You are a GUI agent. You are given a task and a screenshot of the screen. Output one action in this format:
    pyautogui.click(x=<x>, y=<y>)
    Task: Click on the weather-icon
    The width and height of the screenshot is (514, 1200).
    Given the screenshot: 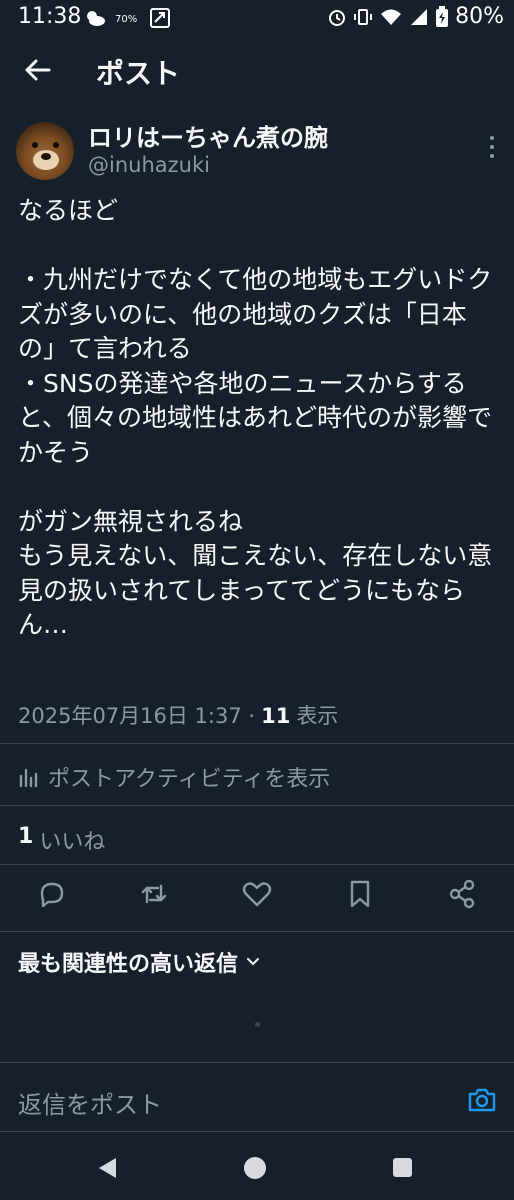 What is the action you would take?
    pyautogui.click(x=96, y=18)
    